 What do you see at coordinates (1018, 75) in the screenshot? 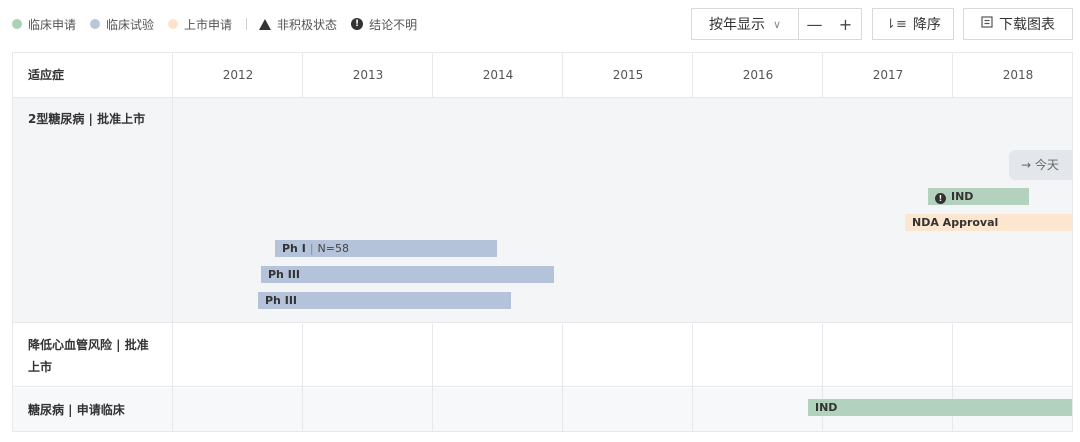
I see `year-header: 2018` at bounding box center [1018, 75].